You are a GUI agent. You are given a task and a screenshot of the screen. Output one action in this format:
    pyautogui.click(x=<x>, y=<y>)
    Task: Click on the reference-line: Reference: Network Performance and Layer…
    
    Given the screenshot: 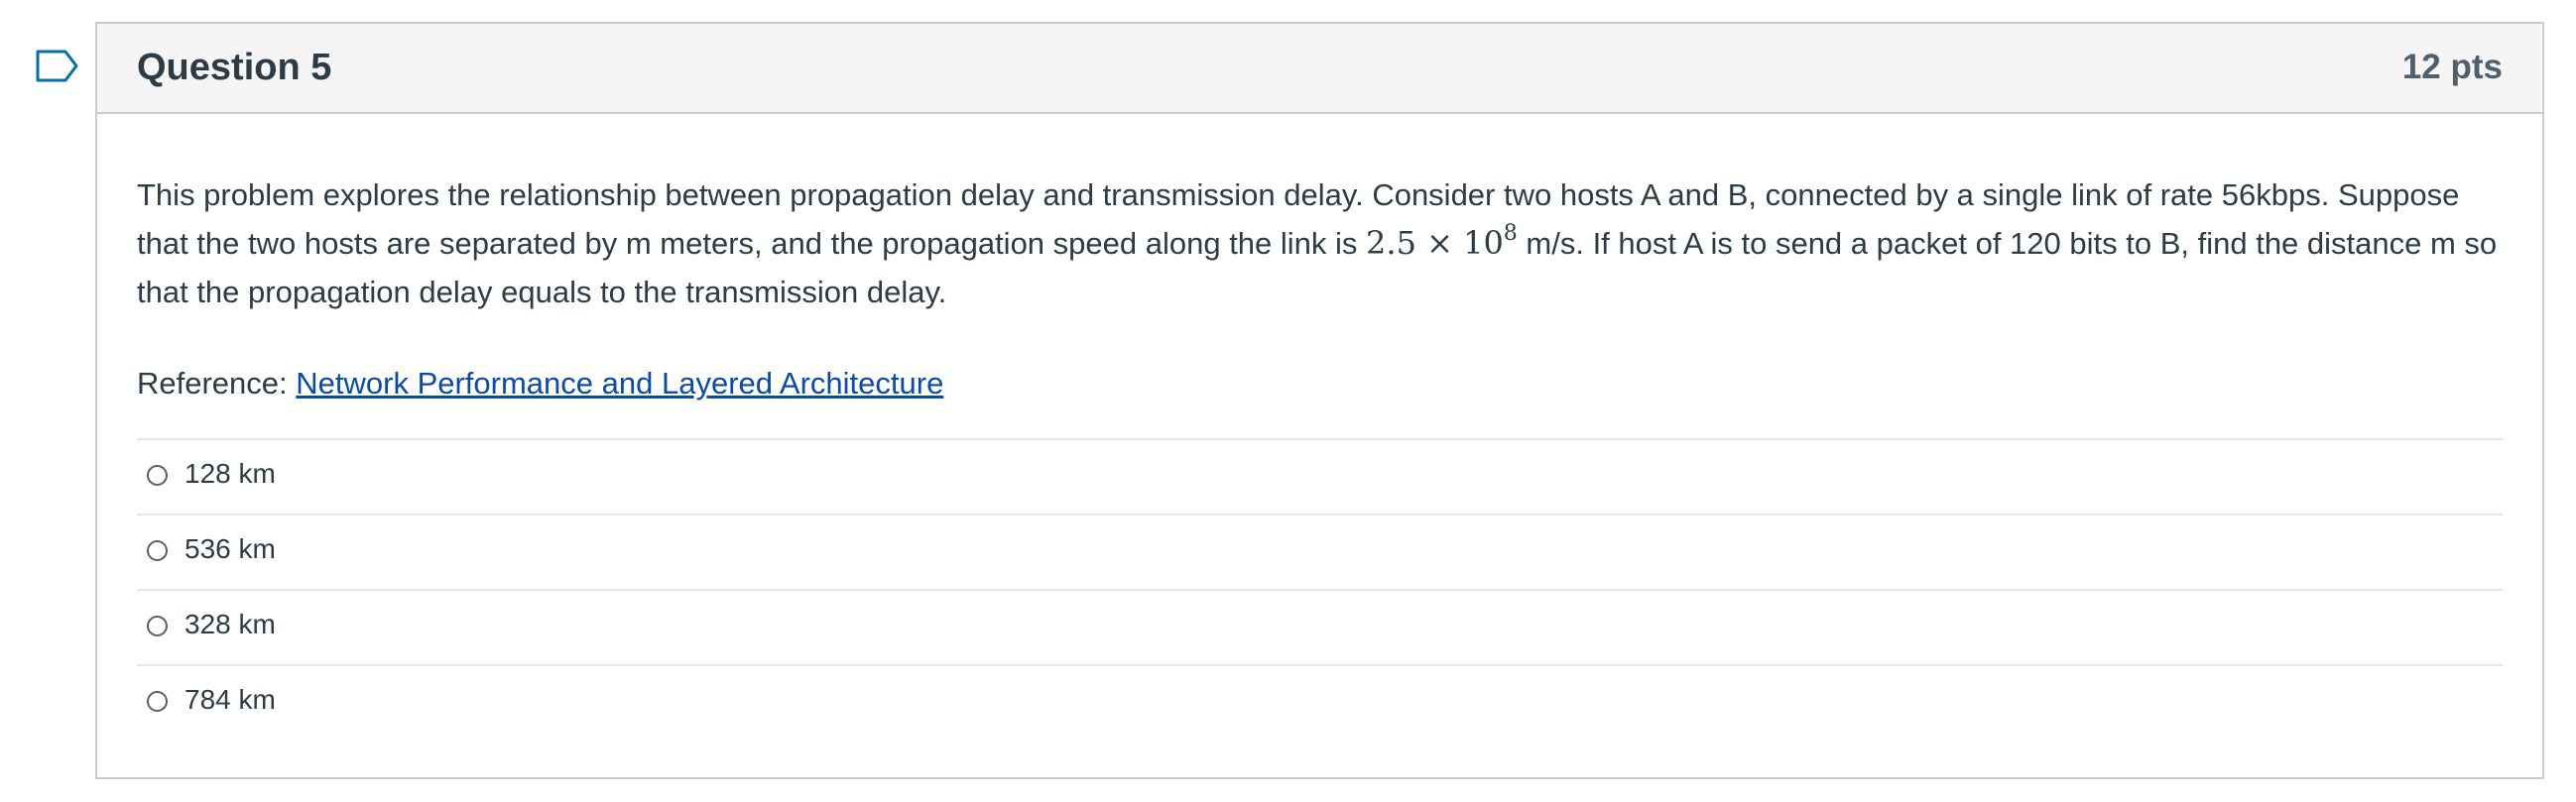 What is the action you would take?
    pyautogui.click(x=540, y=383)
    